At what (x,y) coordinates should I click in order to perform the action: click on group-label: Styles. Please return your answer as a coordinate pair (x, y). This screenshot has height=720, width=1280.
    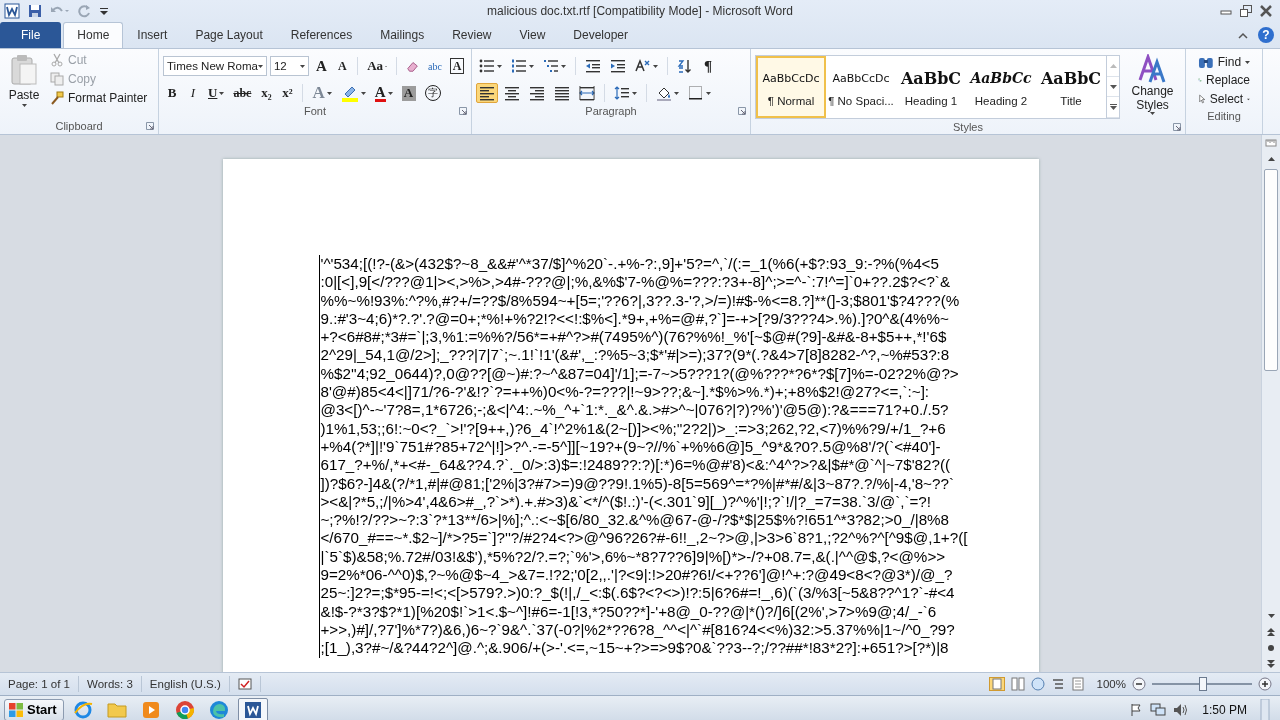
    Looking at the image, I should click on (968, 126).